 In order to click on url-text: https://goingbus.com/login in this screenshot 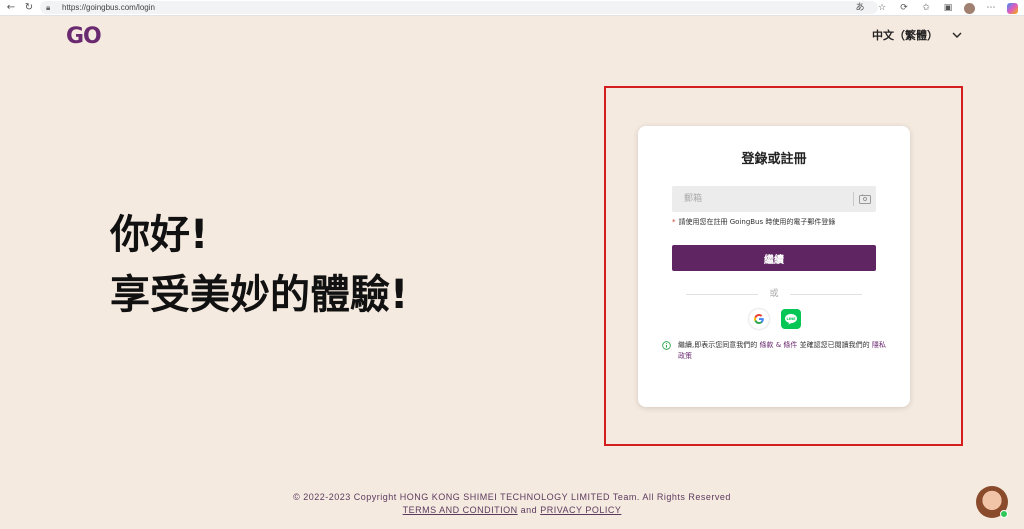, I will do `click(108, 7)`.